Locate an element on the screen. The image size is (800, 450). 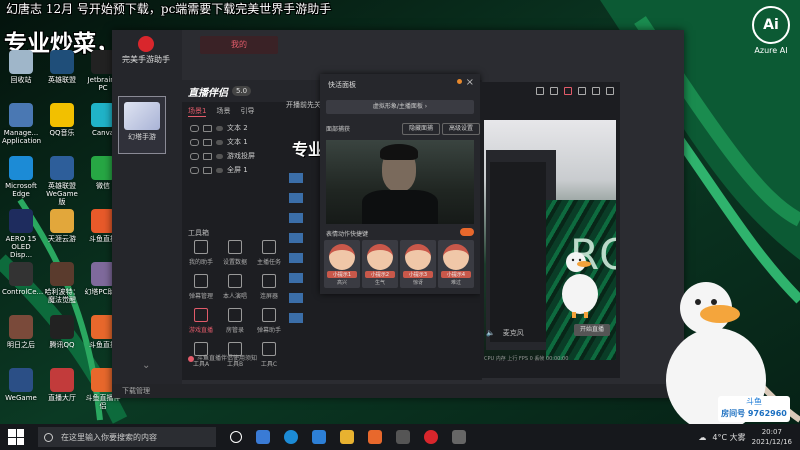
tab-guide: 引导 is located at coordinates (247, 111).